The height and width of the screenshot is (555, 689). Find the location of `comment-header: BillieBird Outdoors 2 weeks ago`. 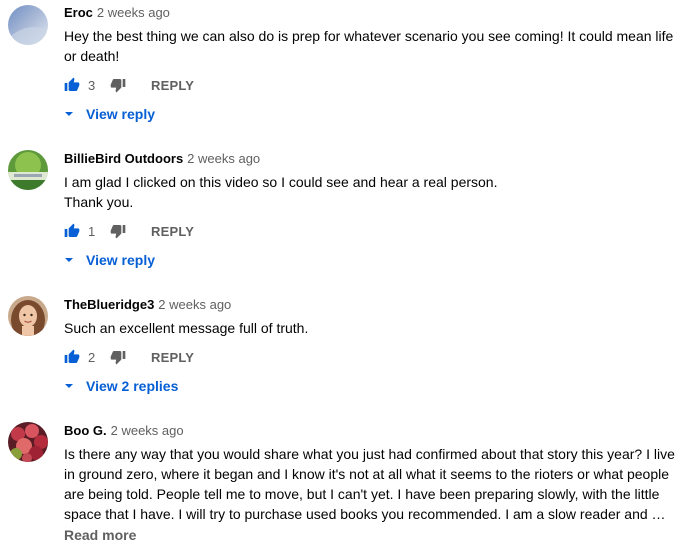

comment-header: BillieBird Outdoors 2 weeks ago is located at coordinates (162, 159).